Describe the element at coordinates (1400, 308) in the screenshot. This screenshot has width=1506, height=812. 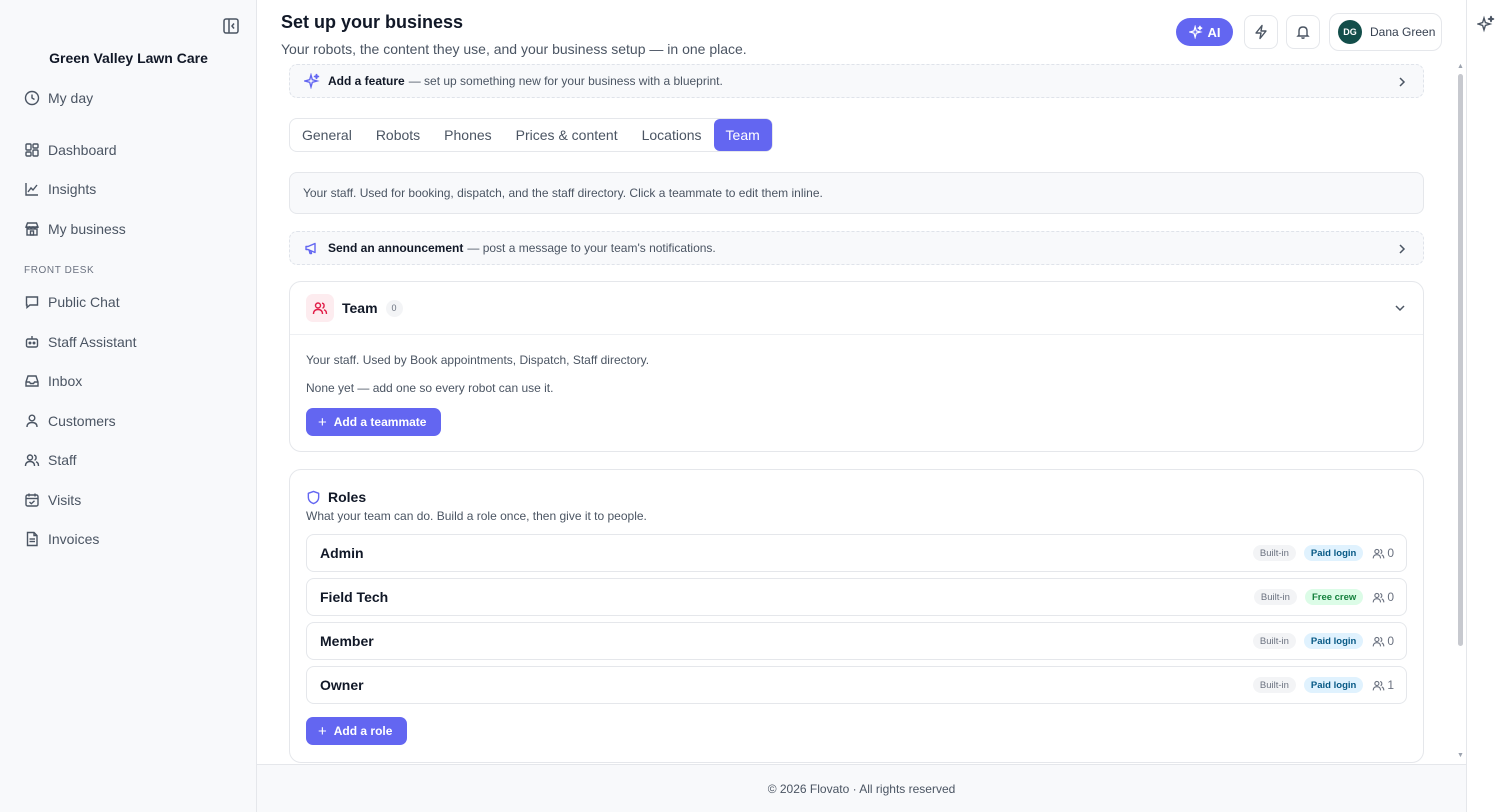
I see `chevron-down-icon` at that location.